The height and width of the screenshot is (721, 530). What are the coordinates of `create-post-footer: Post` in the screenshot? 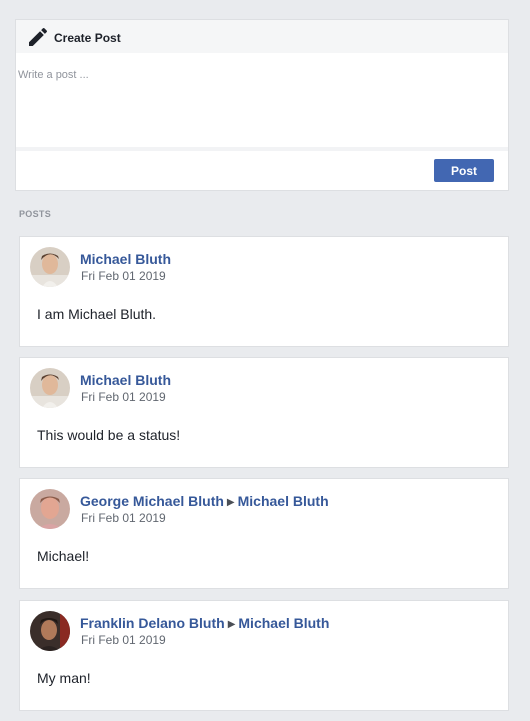 It's located at (262, 169).